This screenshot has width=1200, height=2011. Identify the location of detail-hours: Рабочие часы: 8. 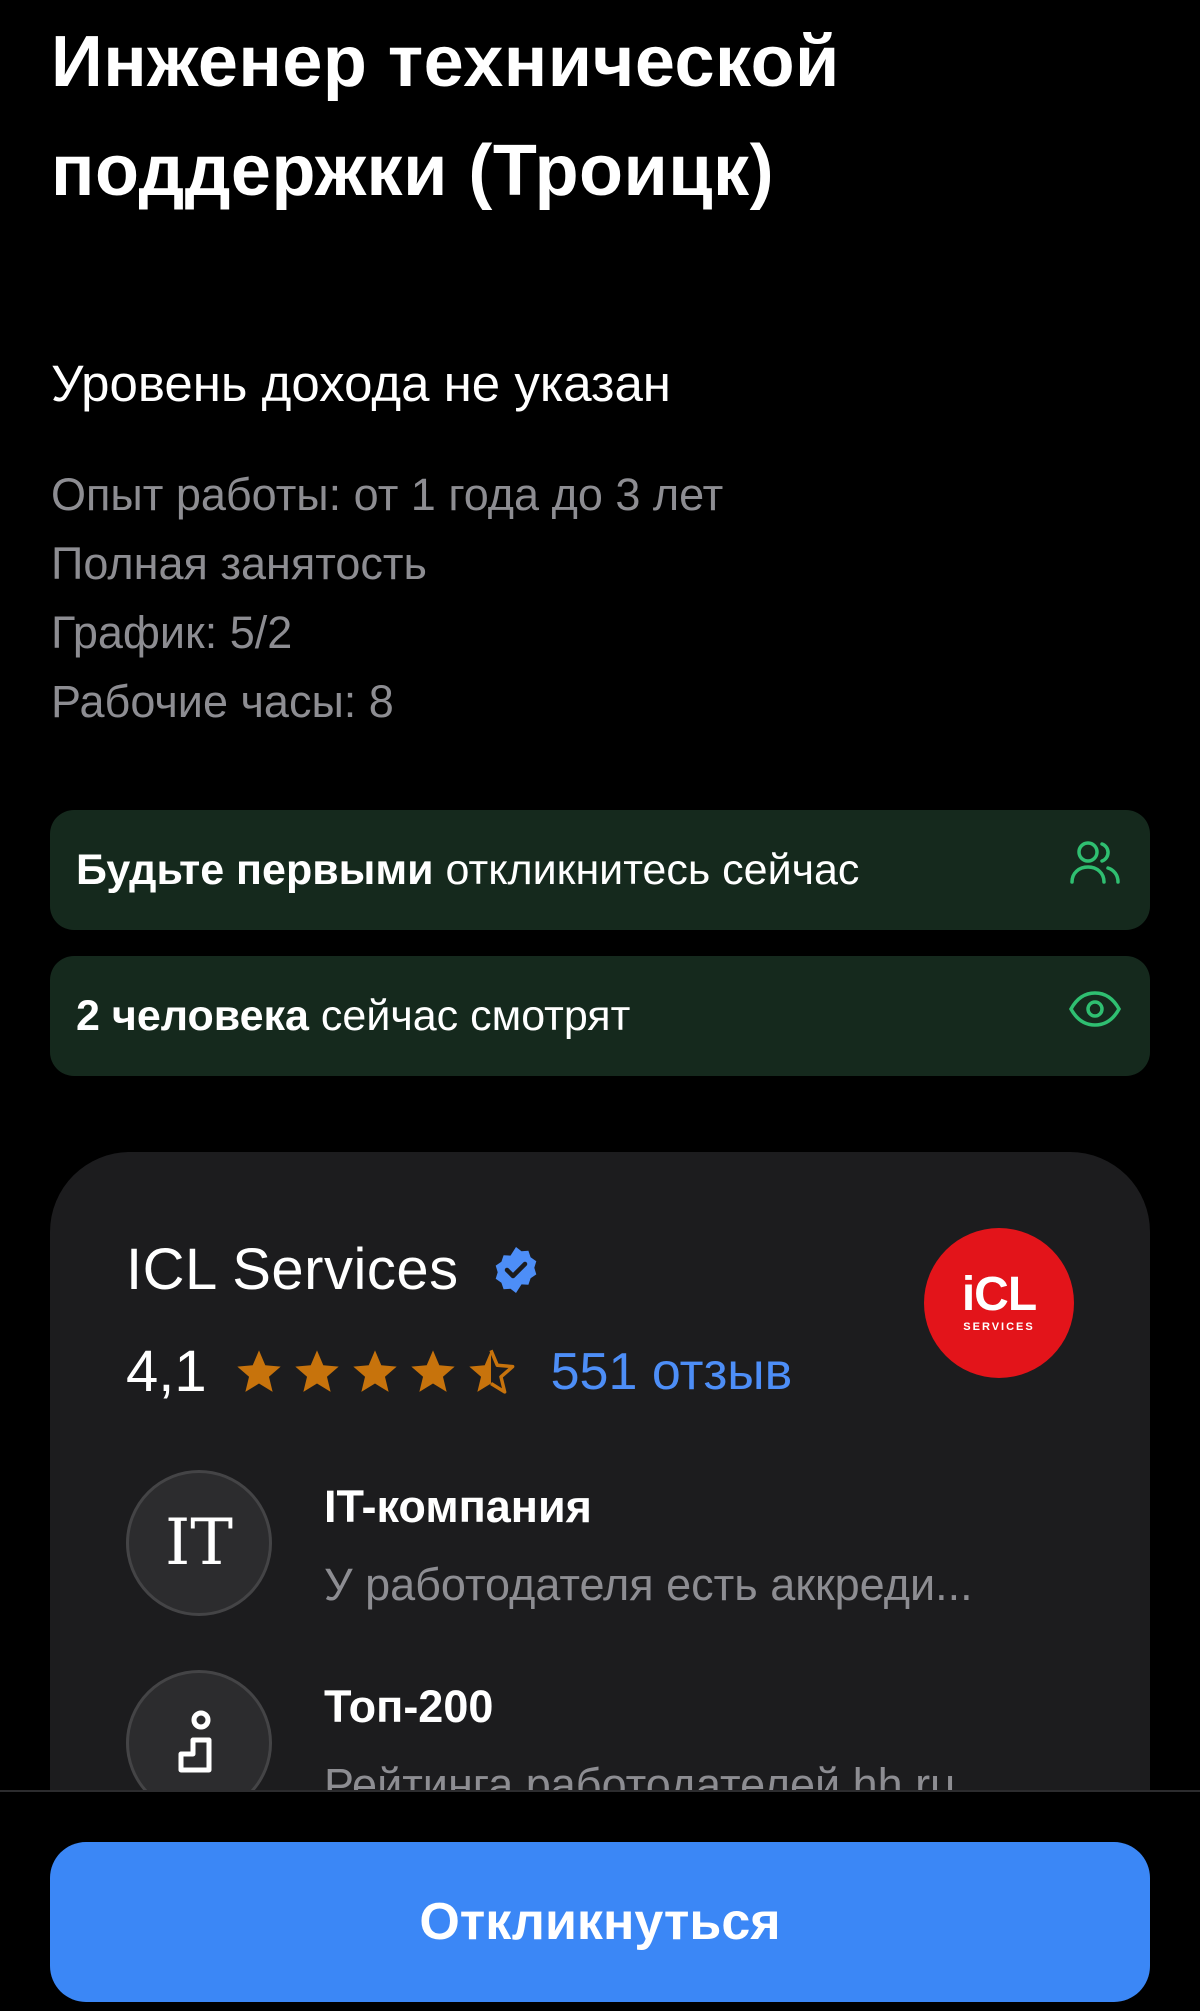
(222, 701).